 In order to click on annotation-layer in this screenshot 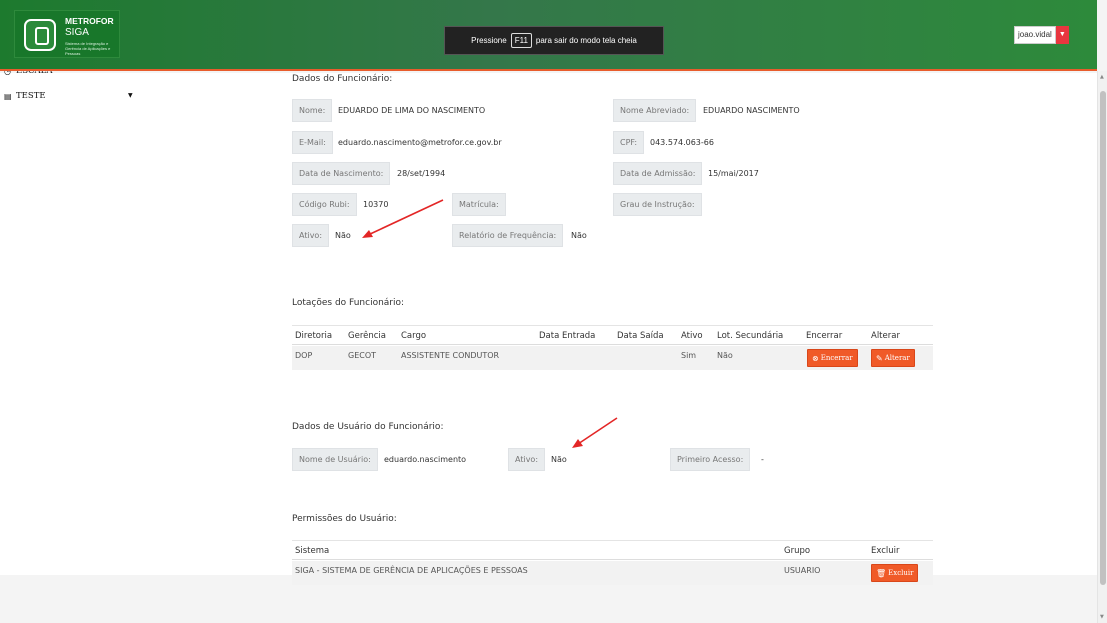, I will do `click(490, 323)`.